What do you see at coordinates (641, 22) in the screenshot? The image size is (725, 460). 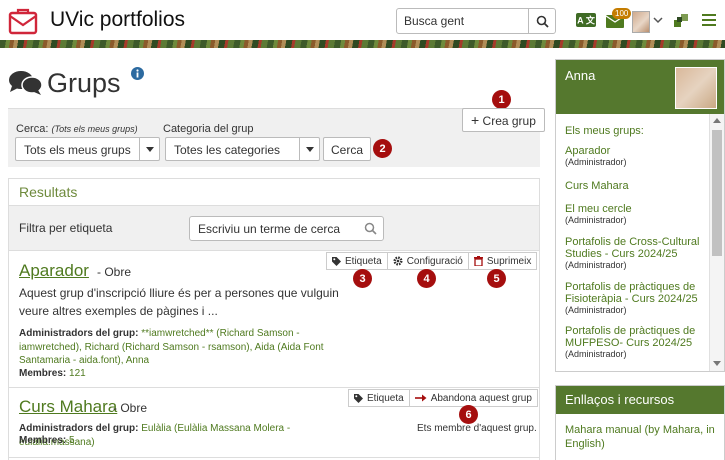 I see `user-avatar` at bounding box center [641, 22].